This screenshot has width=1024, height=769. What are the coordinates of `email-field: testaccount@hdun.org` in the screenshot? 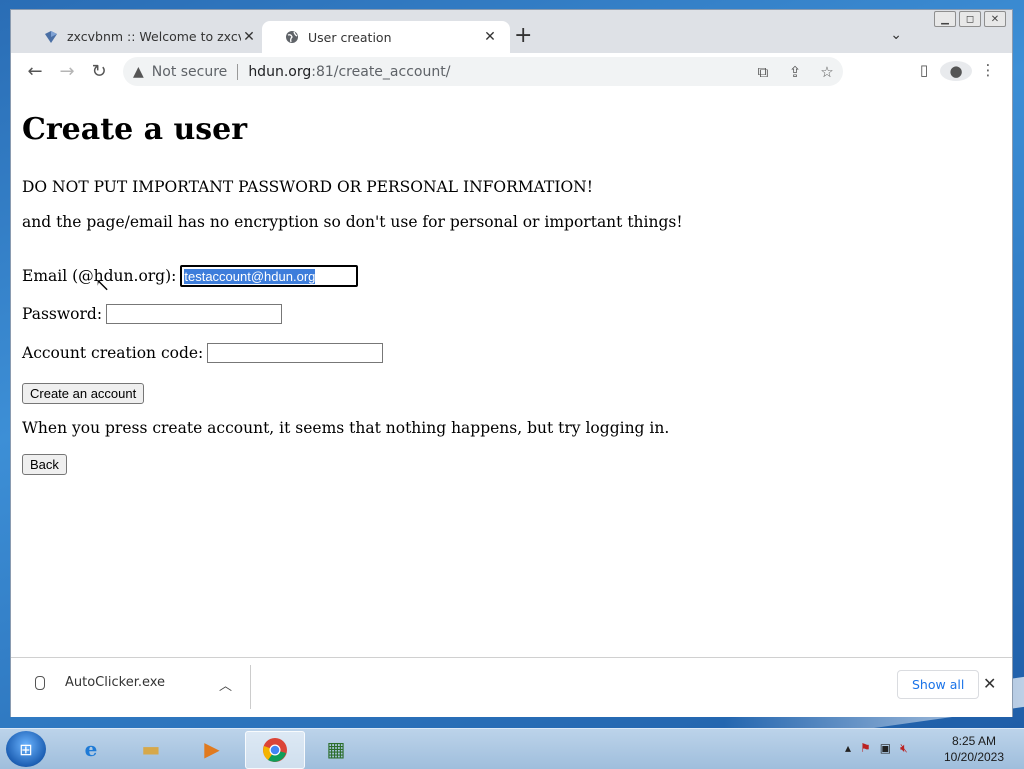 It's located at (269, 276).